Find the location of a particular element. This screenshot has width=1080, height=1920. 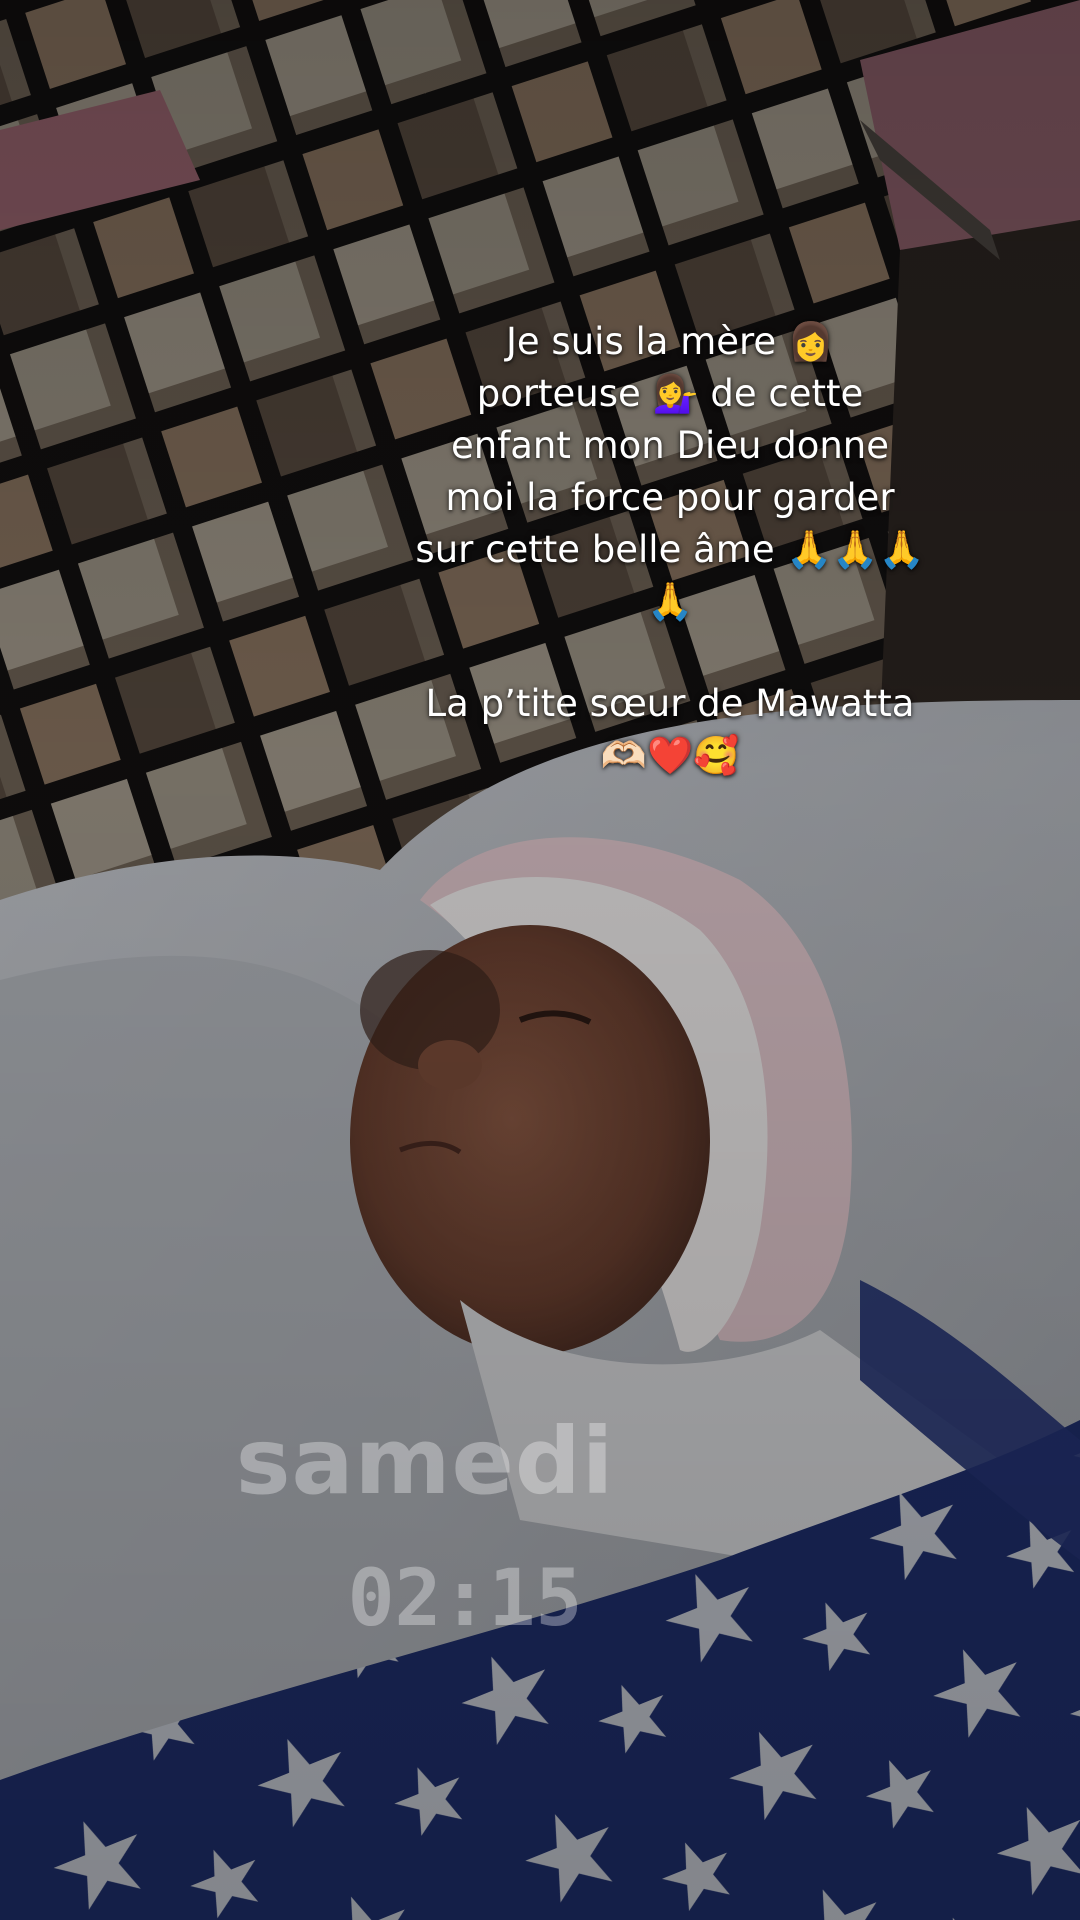

timestamp-time: 02:15 is located at coordinates (465, 1599).